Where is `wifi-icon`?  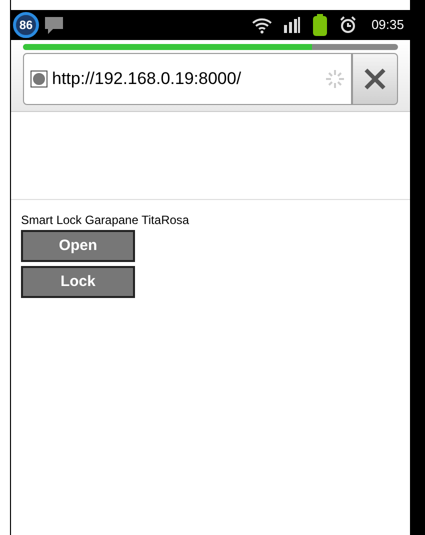
wifi-icon is located at coordinates (262, 25).